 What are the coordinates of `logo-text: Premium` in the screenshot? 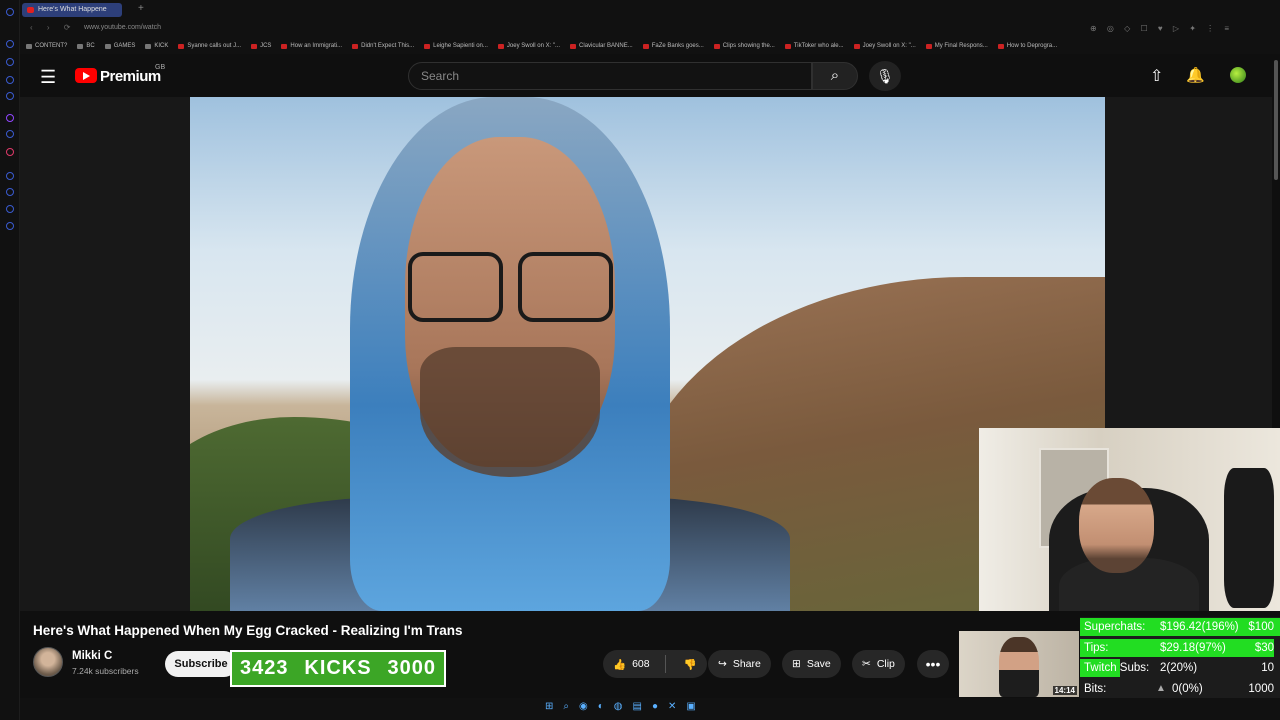 It's located at (130, 76).